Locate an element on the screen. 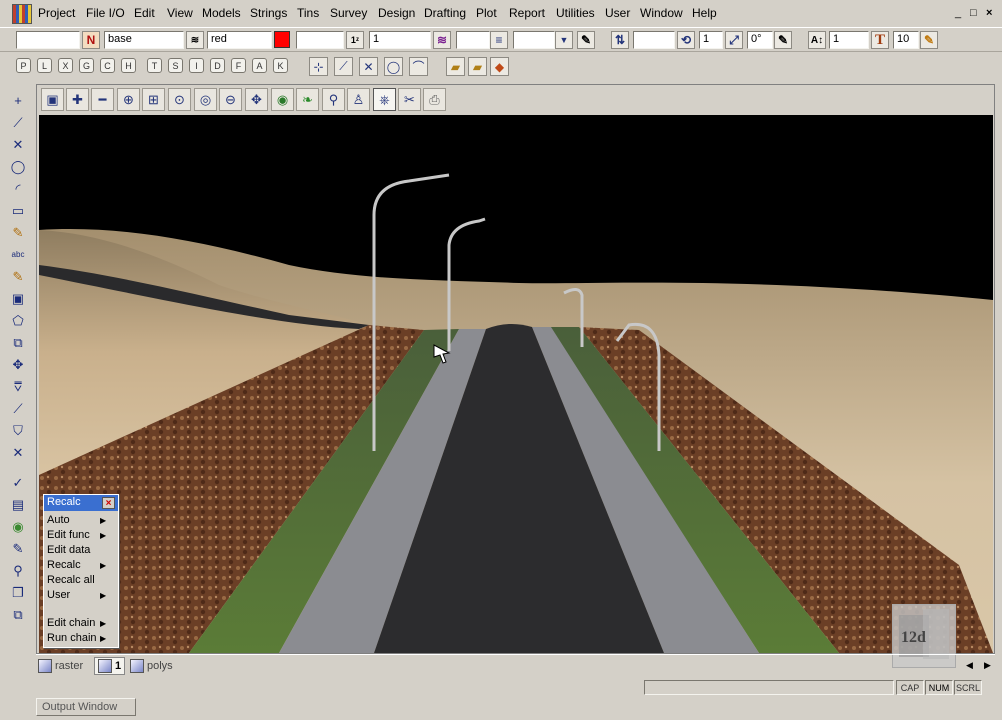  text-tool-icon: abc is located at coordinates (18, 254).